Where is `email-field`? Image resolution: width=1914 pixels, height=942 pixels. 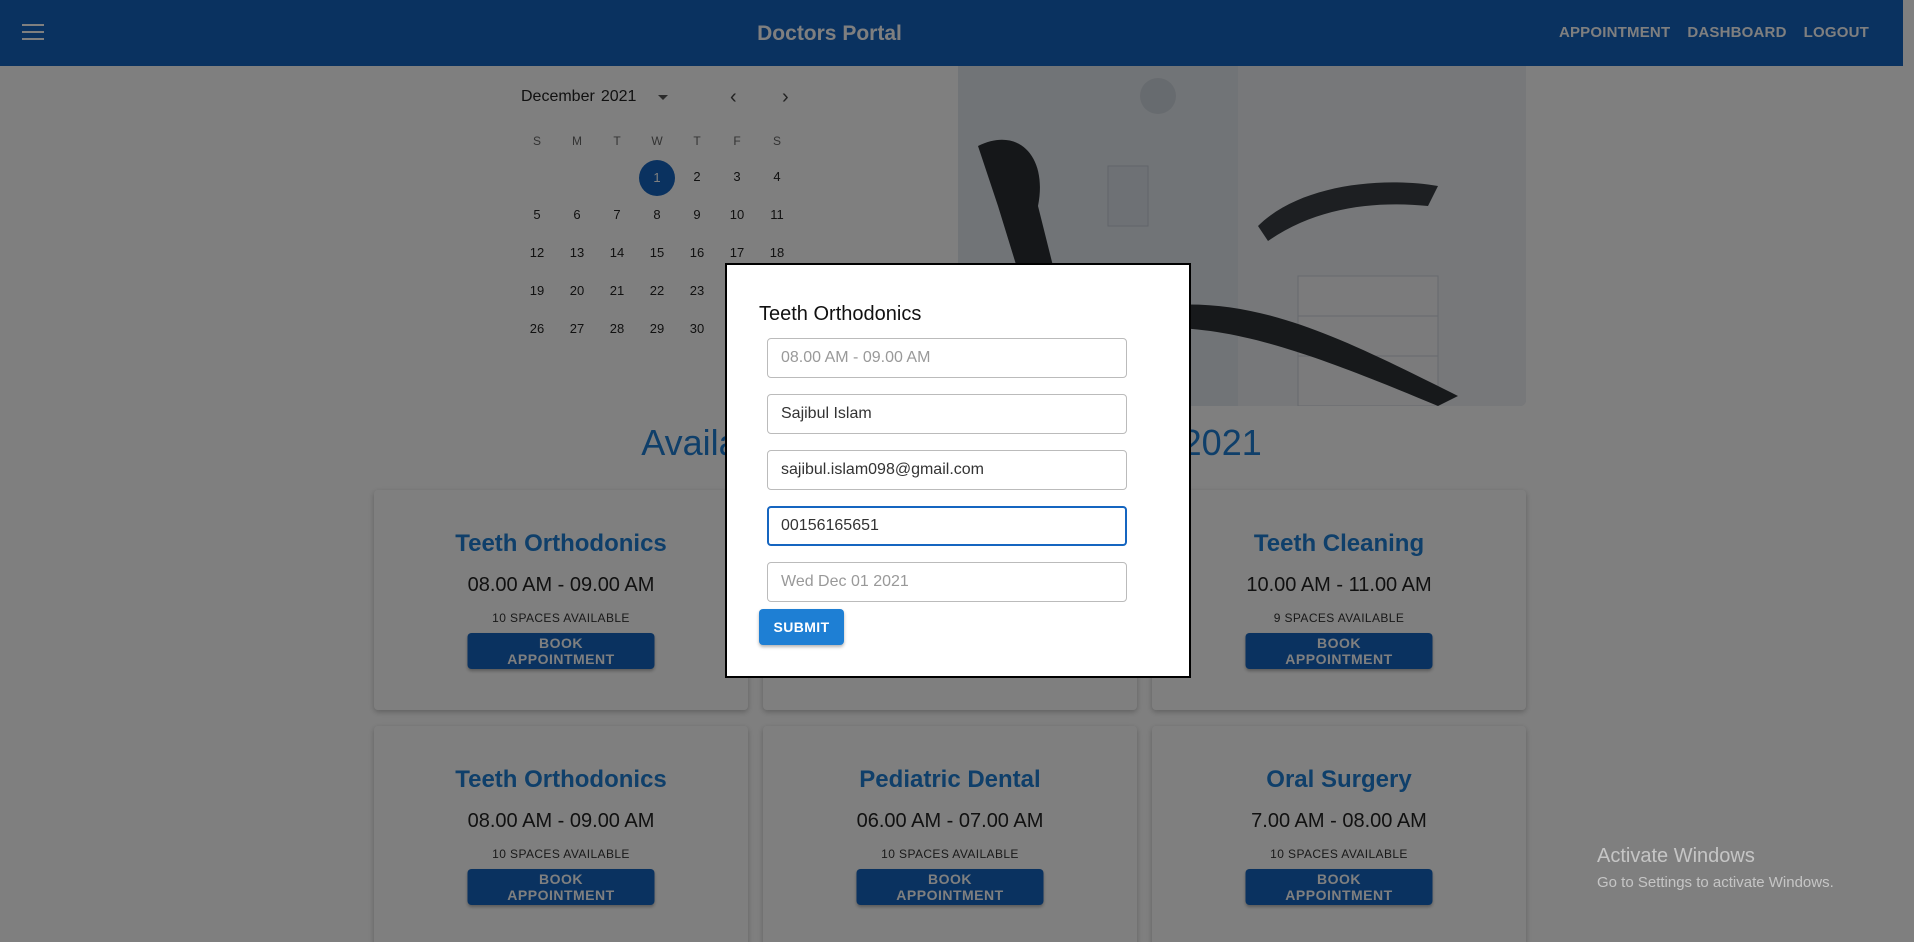 email-field is located at coordinates (947, 470).